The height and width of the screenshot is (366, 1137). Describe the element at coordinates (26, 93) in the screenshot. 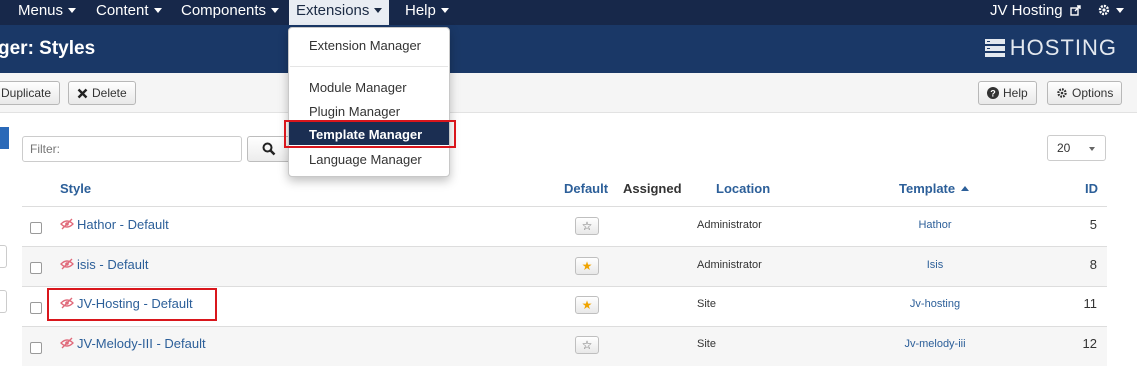

I see `duplicate-label: Duplicate` at that location.